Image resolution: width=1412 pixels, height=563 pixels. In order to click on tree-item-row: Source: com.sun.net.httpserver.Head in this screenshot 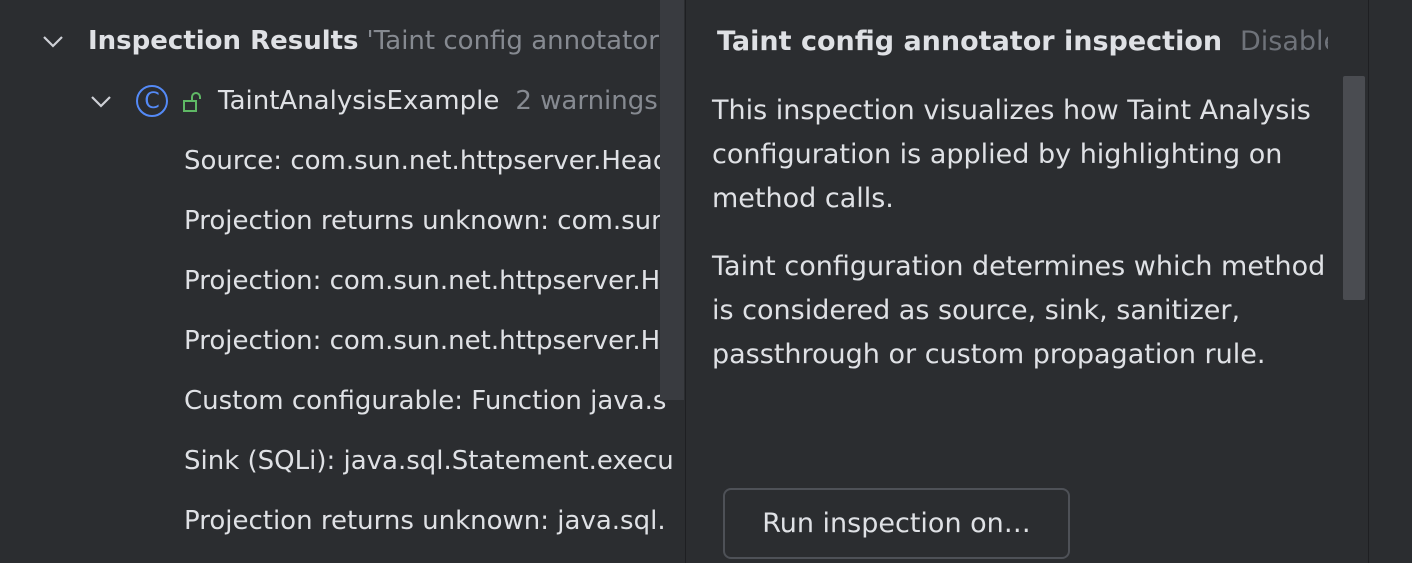, I will do `click(426, 161)`.